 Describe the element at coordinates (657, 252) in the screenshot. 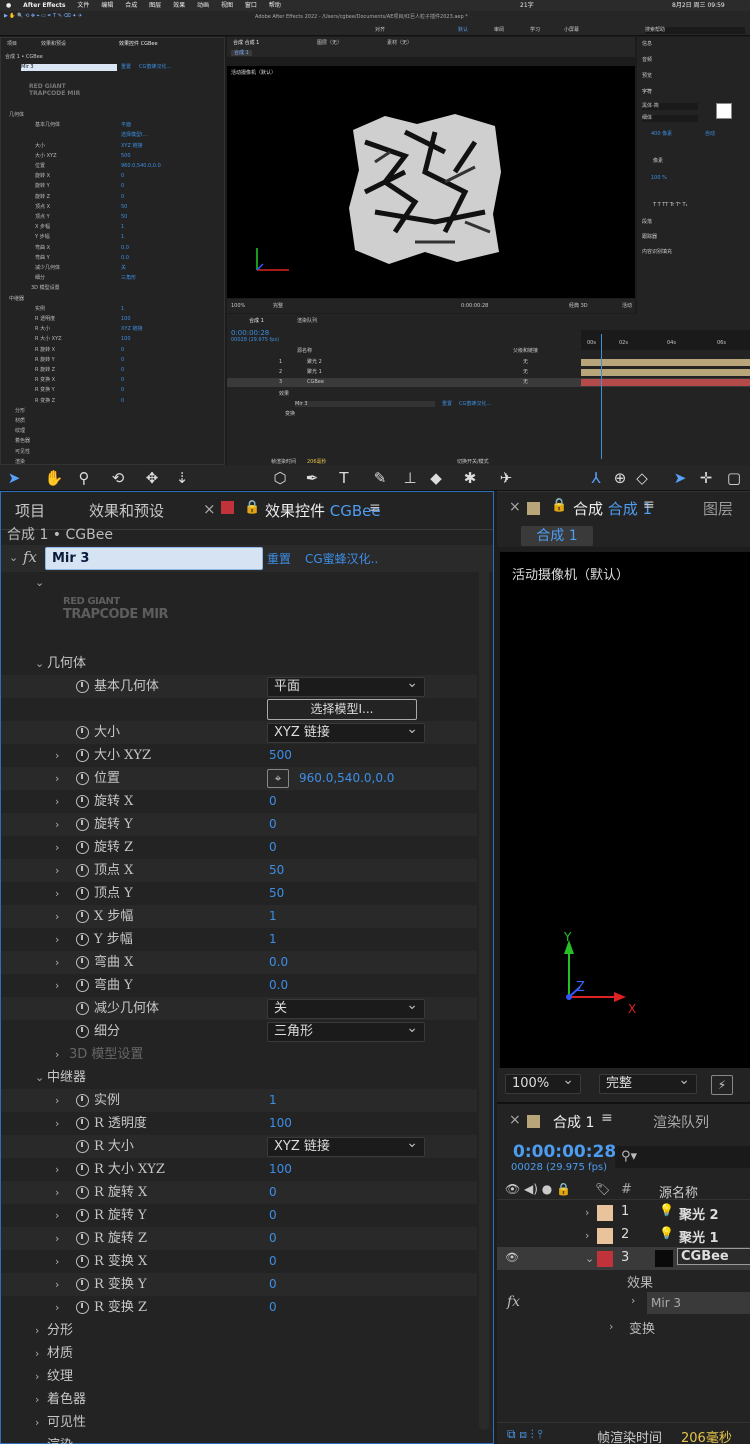

I see `panel-content-aware: 内容识别填充` at that location.